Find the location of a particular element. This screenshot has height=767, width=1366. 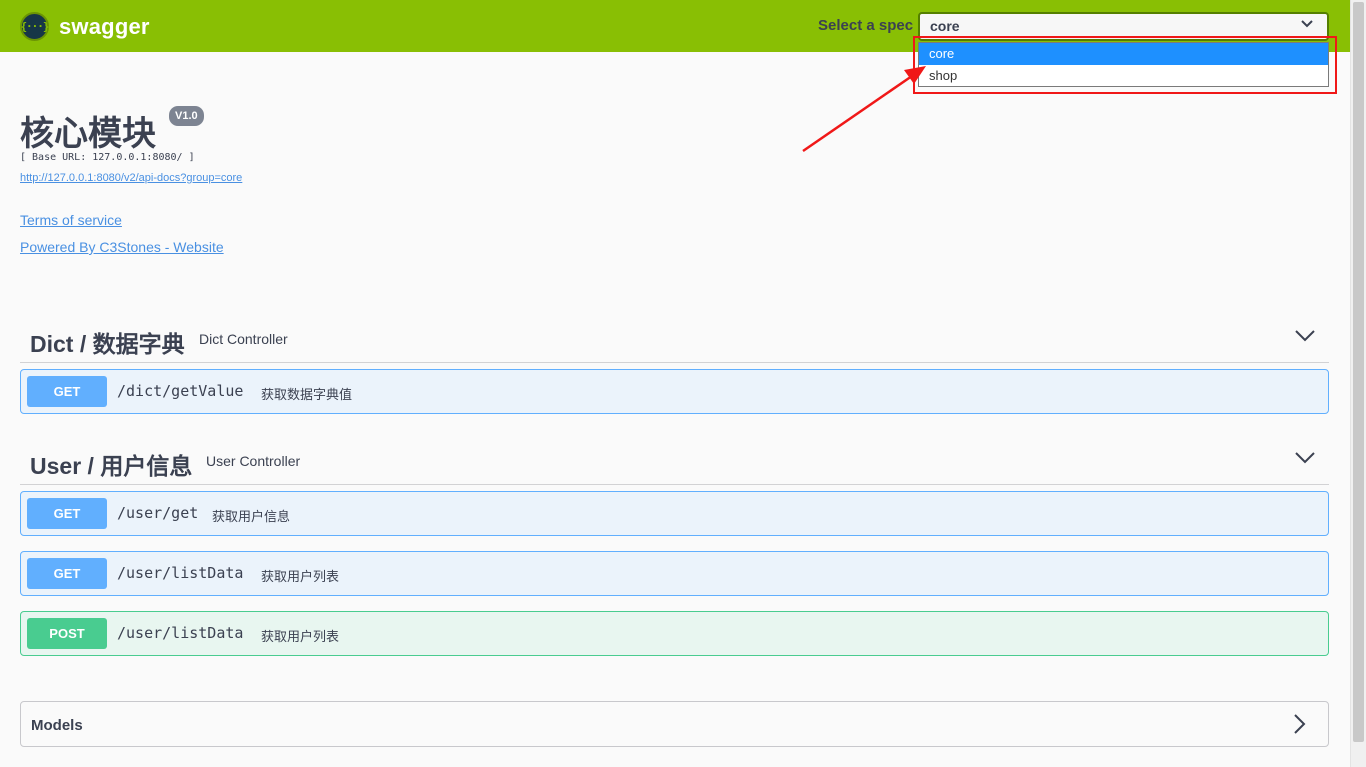

swagger-brand: {···} swagger is located at coordinates (85, 26).